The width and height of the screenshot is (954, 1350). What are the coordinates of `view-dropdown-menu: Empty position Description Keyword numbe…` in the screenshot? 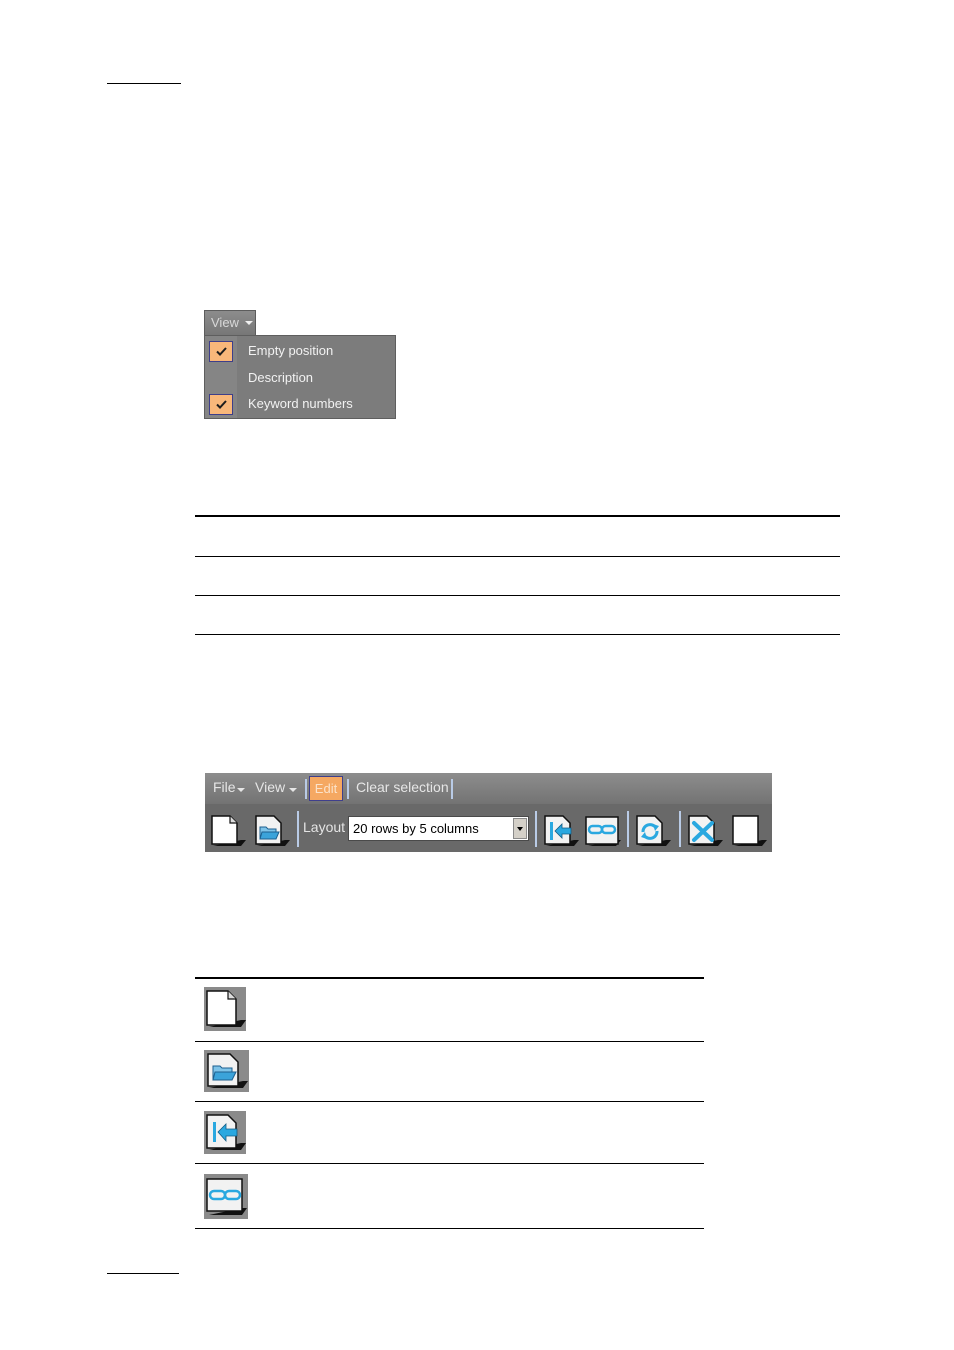 It's located at (300, 377).